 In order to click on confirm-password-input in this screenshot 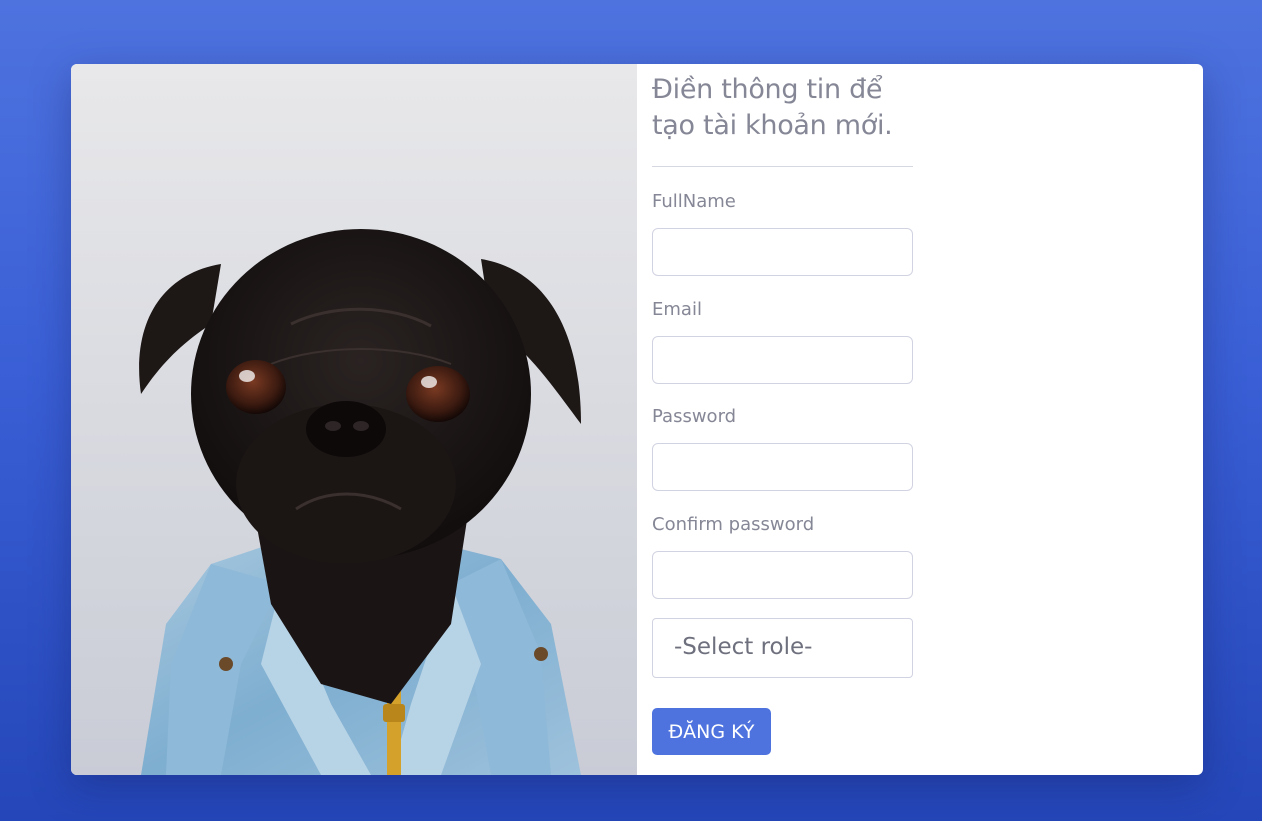, I will do `click(782, 575)`.